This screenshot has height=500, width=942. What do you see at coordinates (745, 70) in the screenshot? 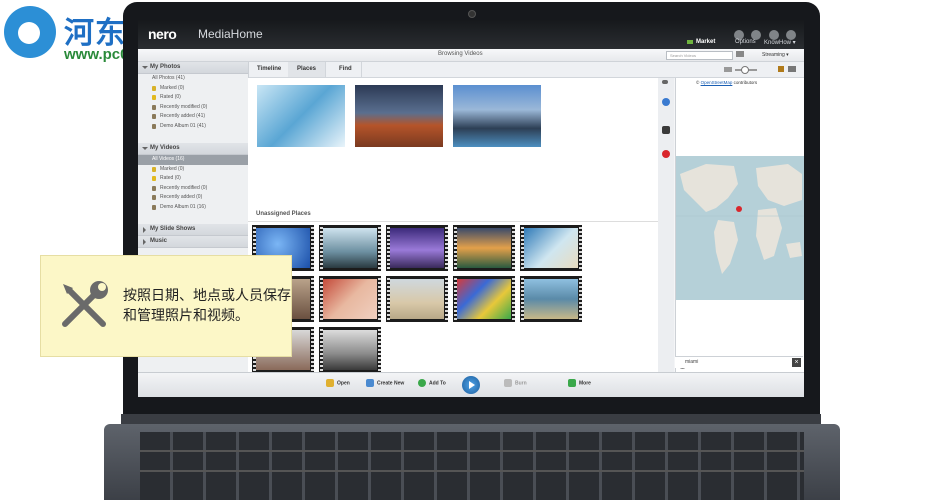
I see `zoom-slider-handle` at bounding box center [745, 70].